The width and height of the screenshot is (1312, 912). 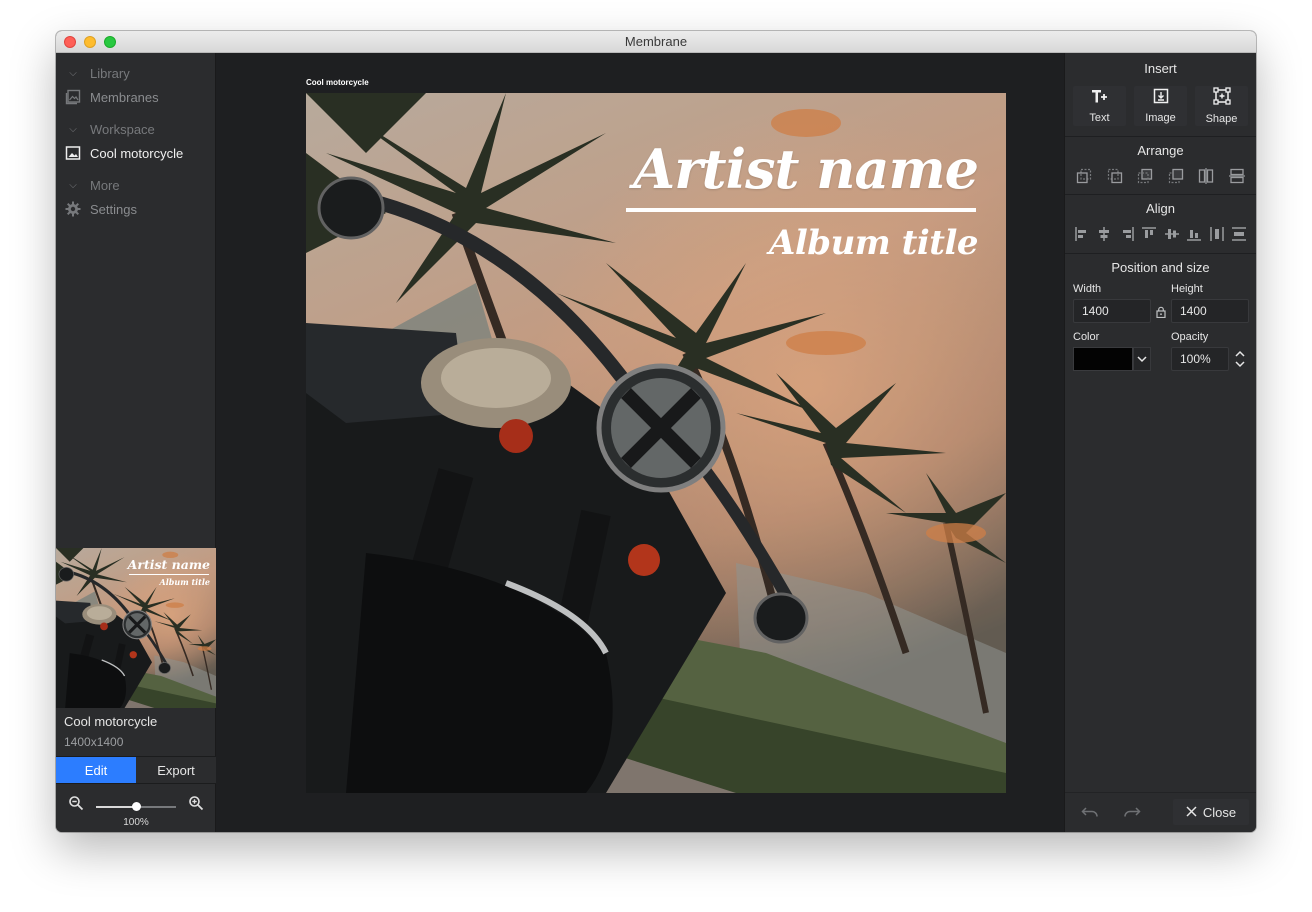 What do you see at coordinates (76, 805) in the screenshot?
I see `zoom-out-icon` at bounding box center [76, 805].